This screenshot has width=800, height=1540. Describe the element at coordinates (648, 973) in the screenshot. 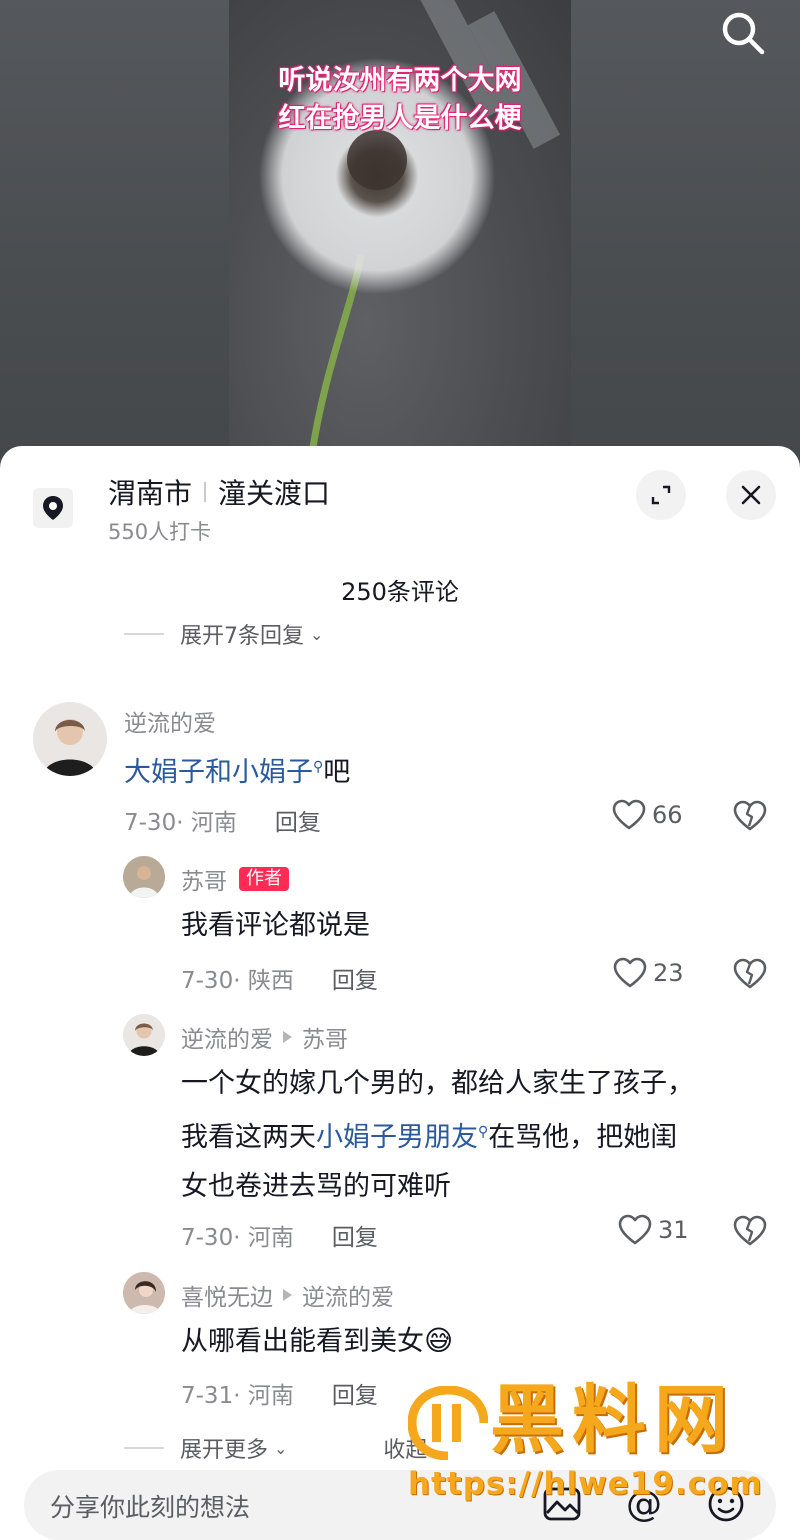

I see `like-button: 23` at that location.